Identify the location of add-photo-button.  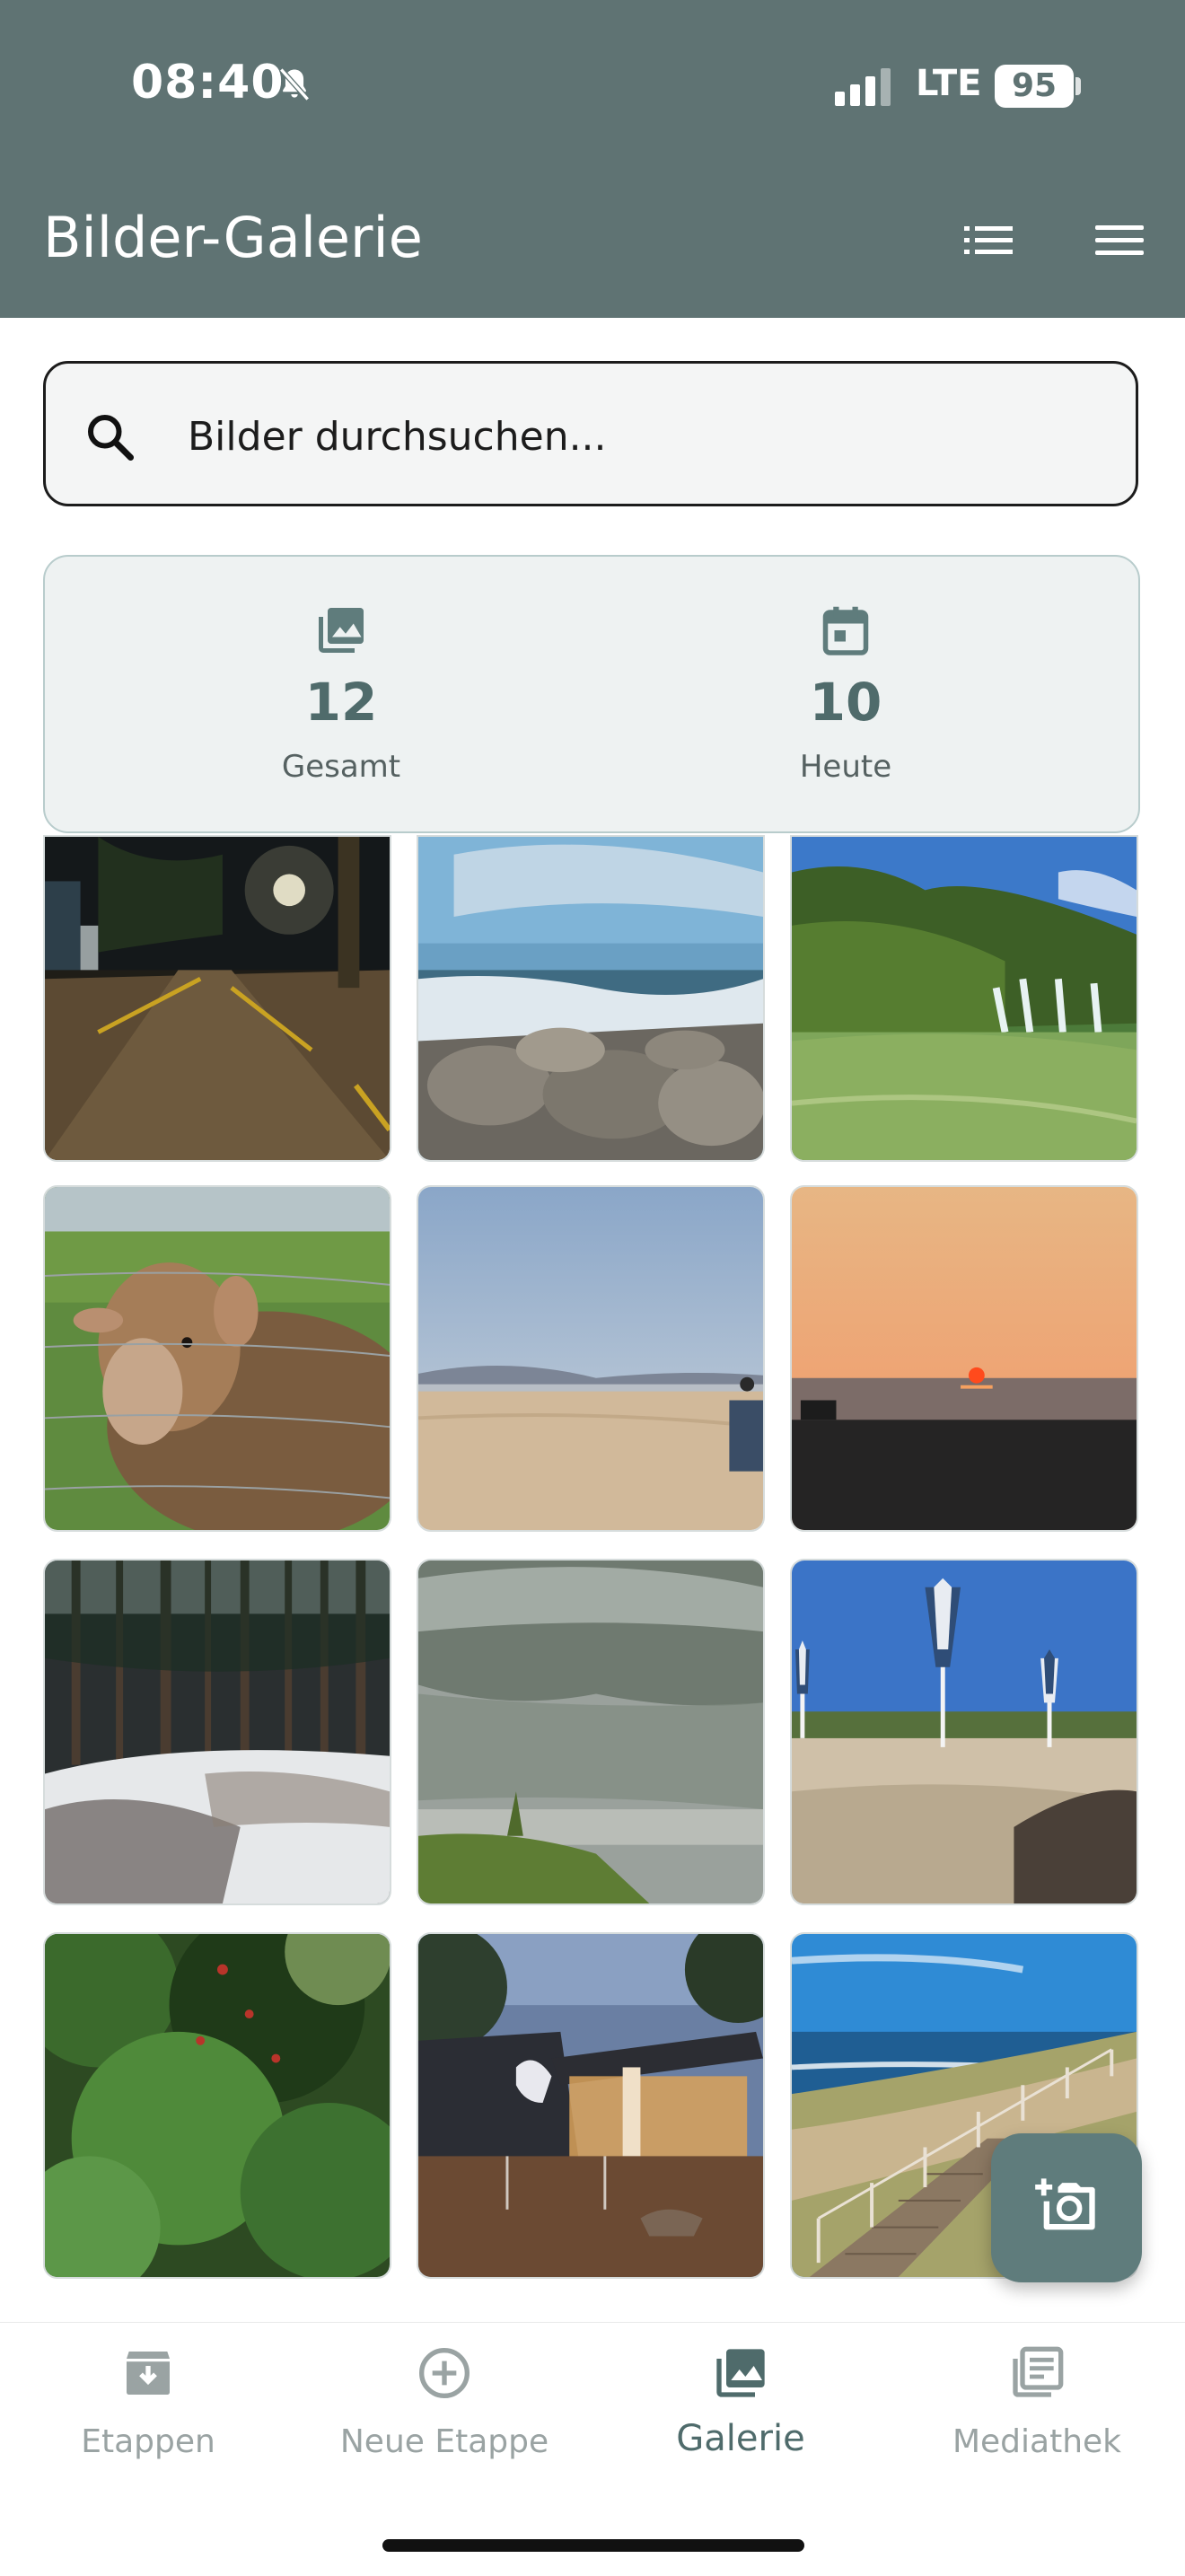
(1066, 2207).